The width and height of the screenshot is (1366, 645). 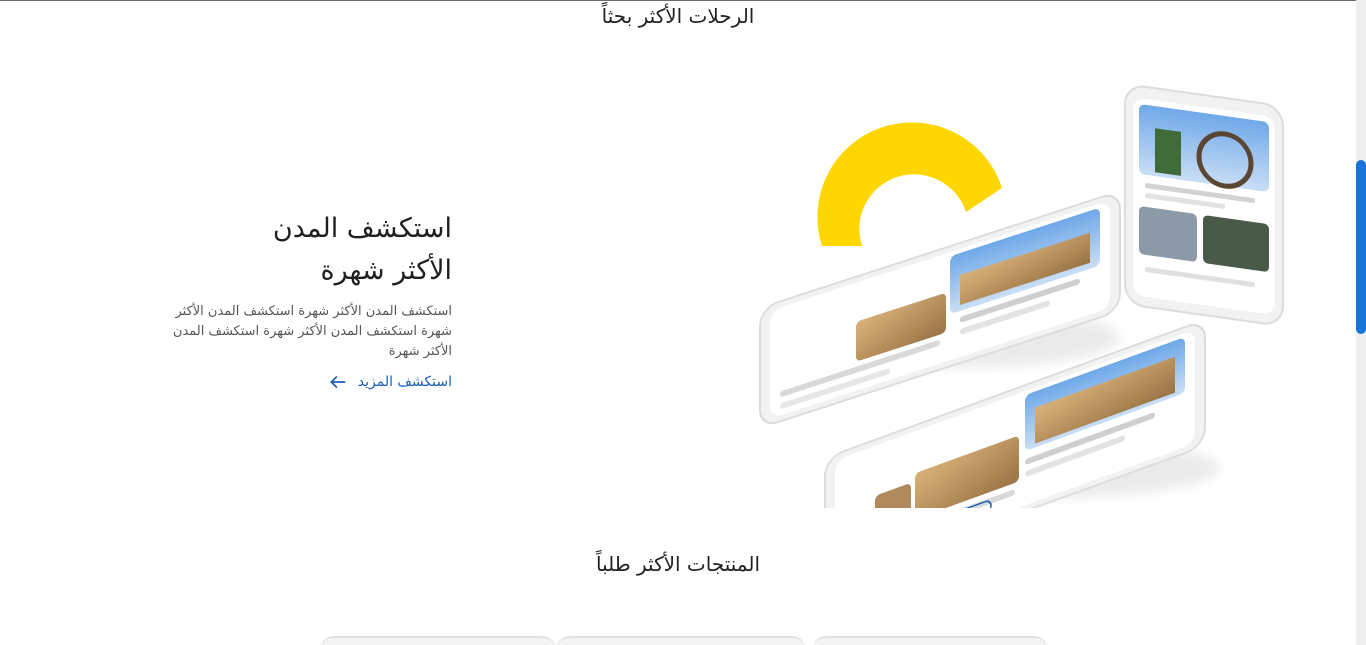 What do you see at coordinates (338, 382) in the screenshot?
I see `arrow-left-icon` at bounding box center [338, 382].